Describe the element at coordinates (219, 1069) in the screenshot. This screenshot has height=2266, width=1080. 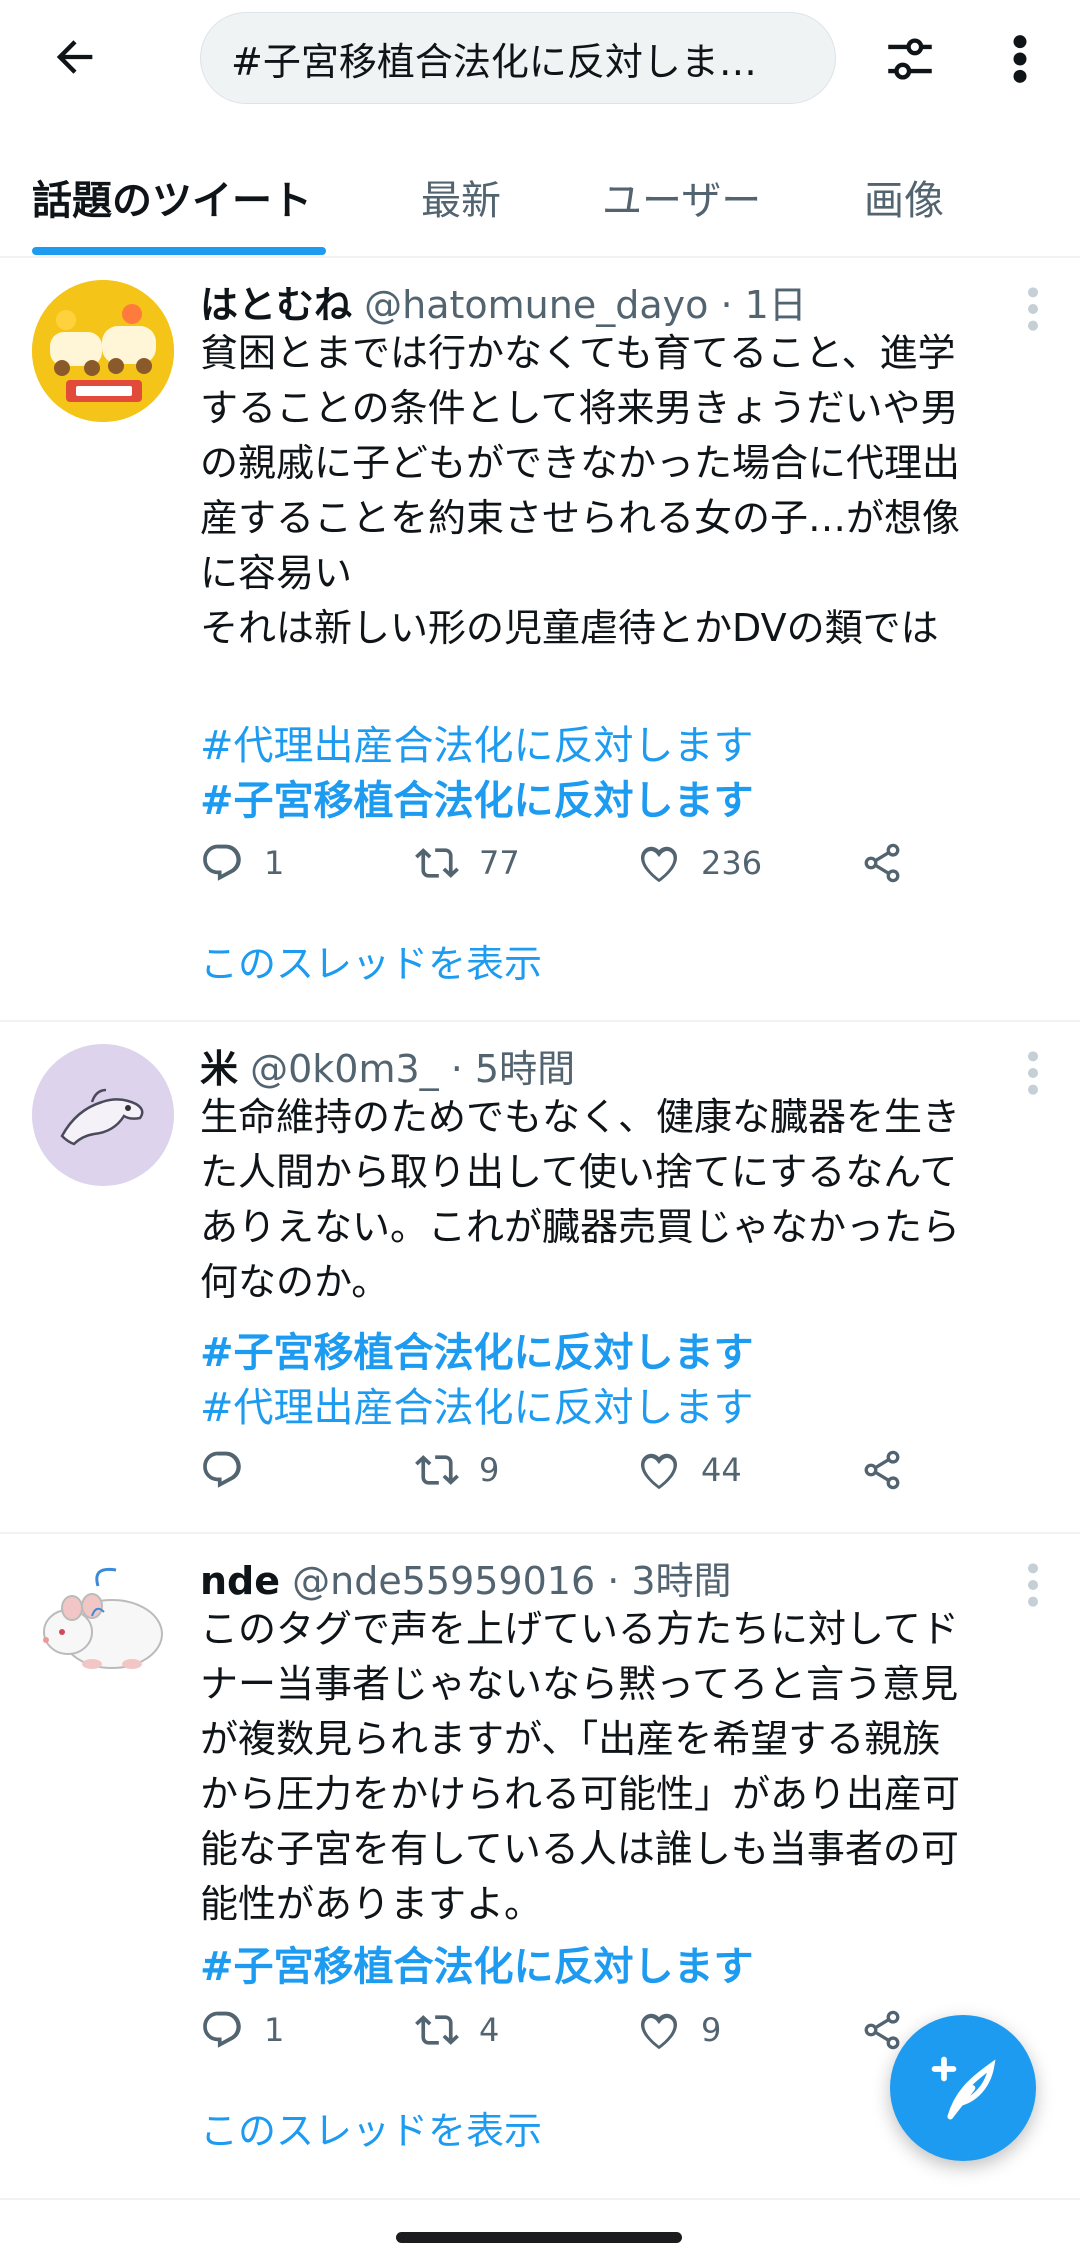
I see `display-name: 米` at that location.